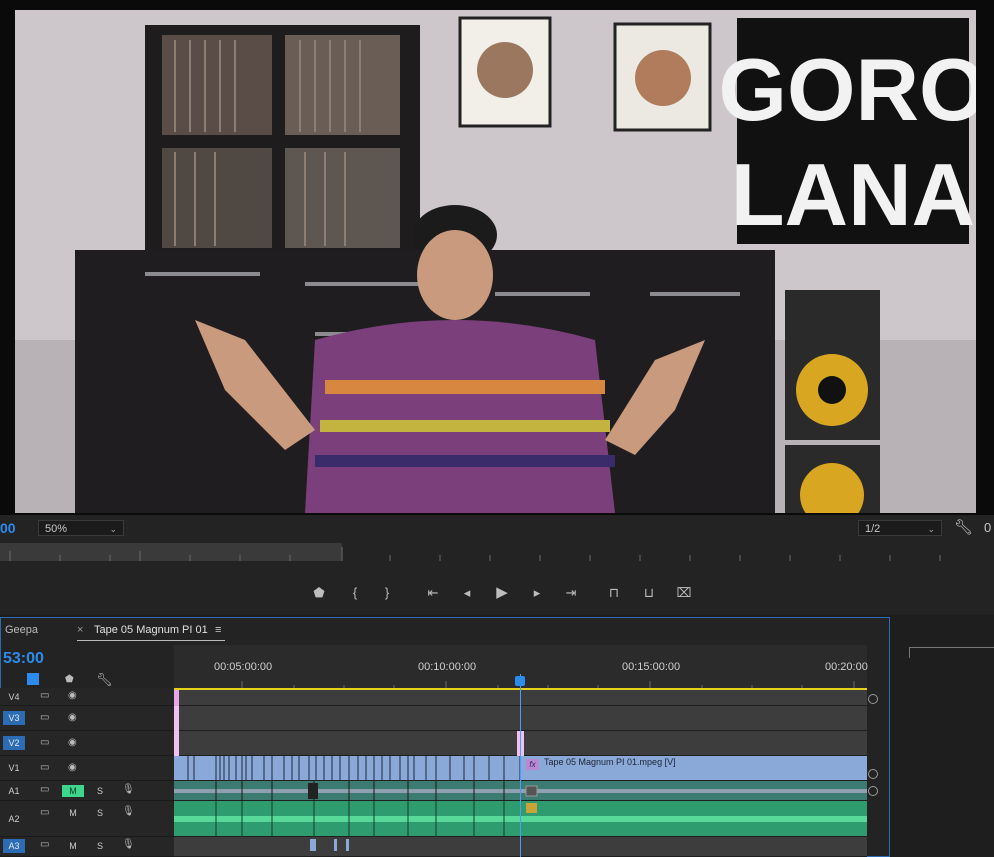  Describe the element at coordinates (56, 529) in the screenshot. I see `zoom-value: 50%` at that location.